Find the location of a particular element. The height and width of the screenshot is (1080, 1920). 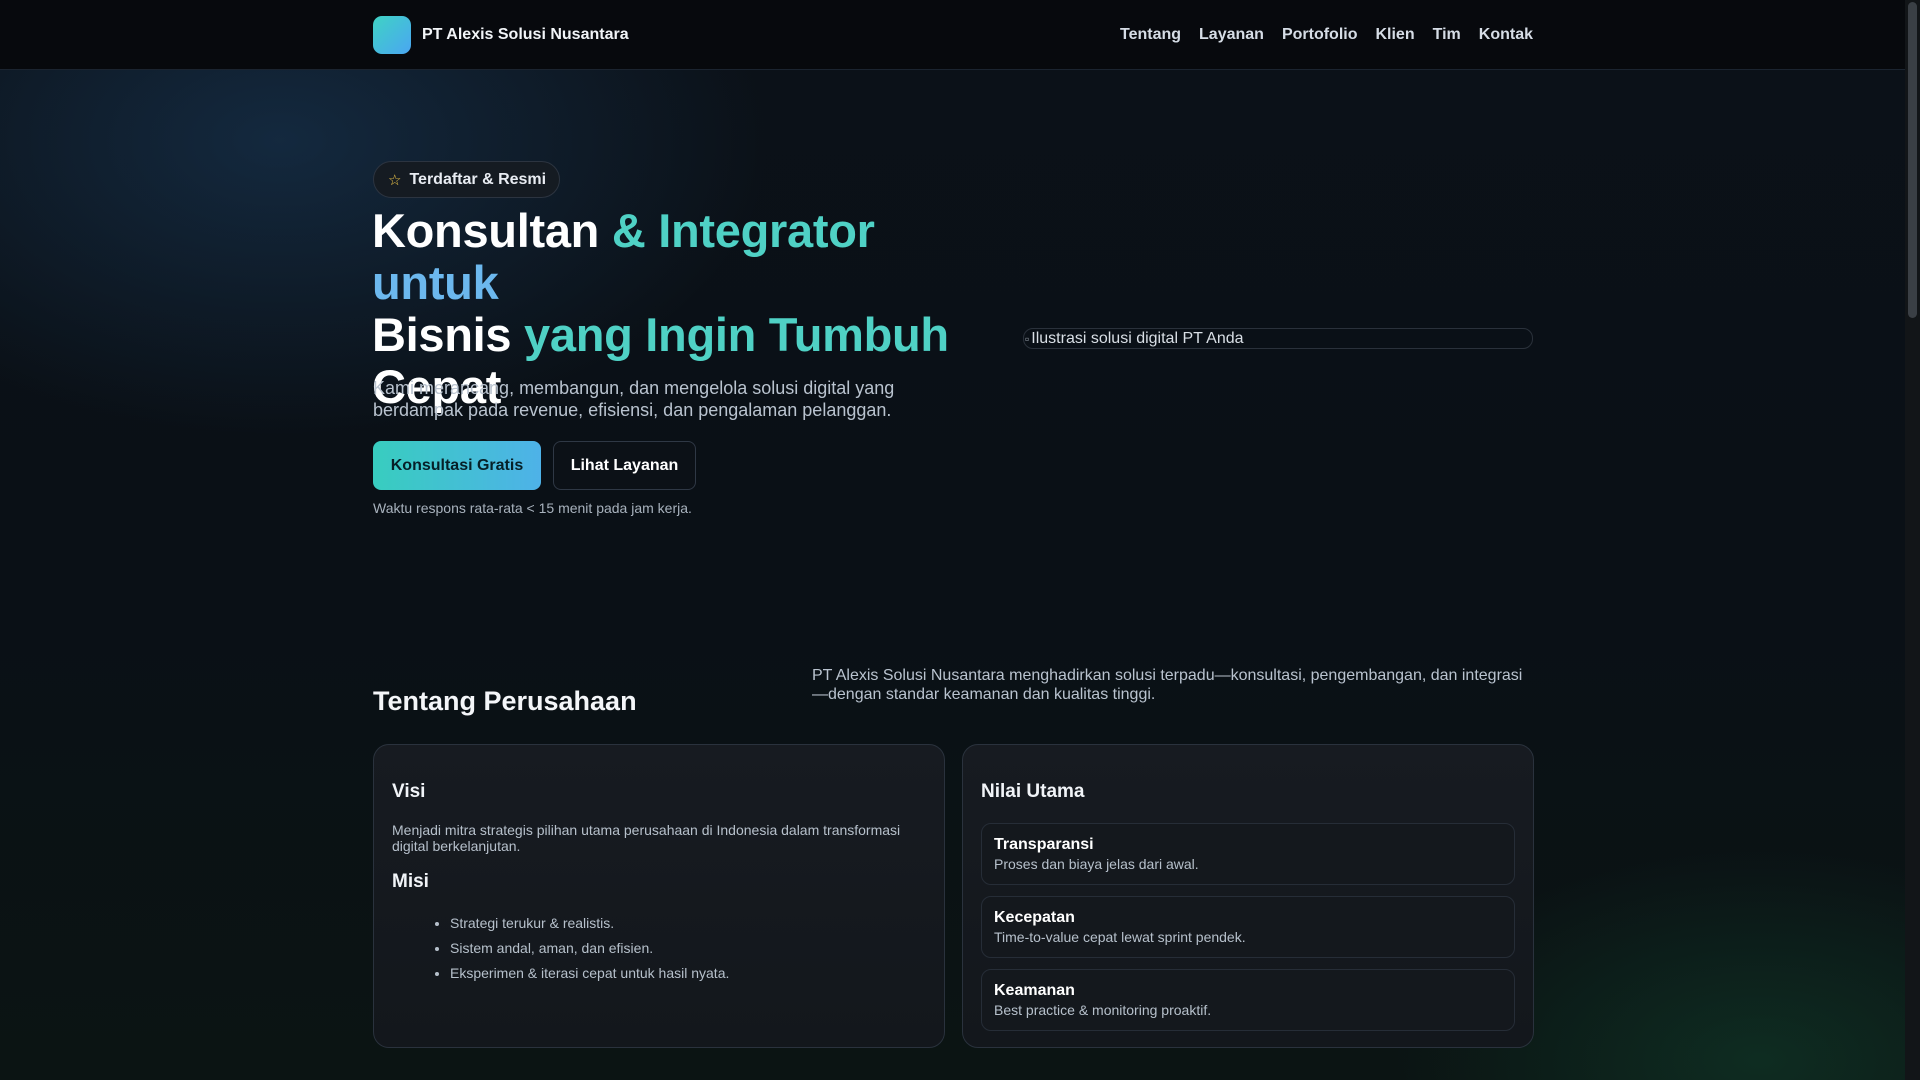

broken-image-icon: ▫ is located at coordinates (1027, 338).